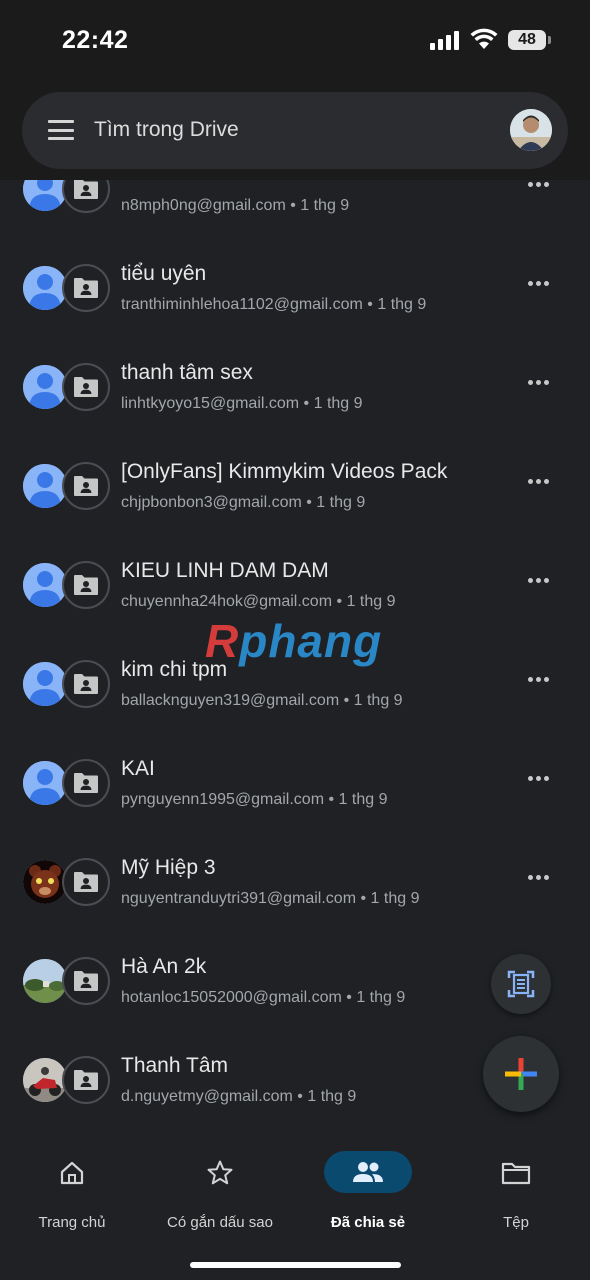 This screenshot has height=1280, width=590. I want to click on owner-email: nguyentranduytri391@gmail.com, so click(239, 898).